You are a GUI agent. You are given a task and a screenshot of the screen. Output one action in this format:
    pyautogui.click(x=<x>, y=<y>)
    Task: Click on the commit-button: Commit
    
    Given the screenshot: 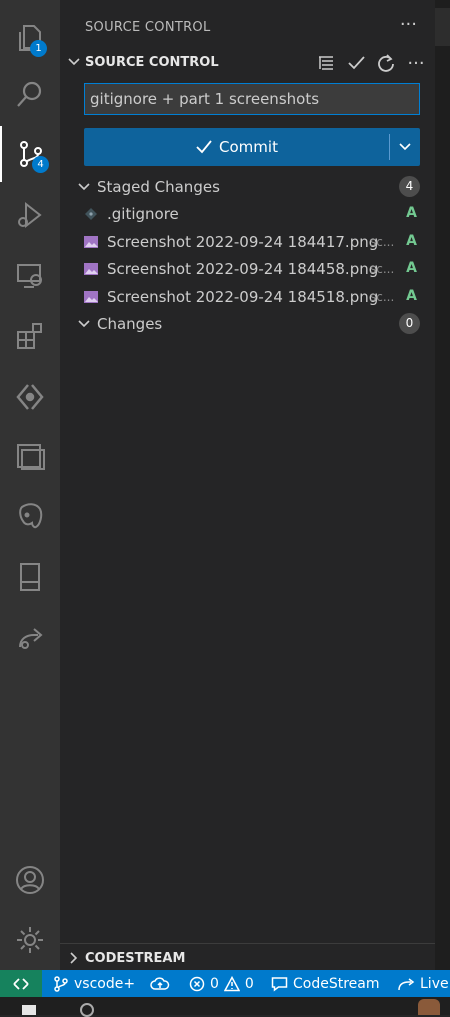 What is the action you would take?
    pyautogui.click(x=236, y=147)
    